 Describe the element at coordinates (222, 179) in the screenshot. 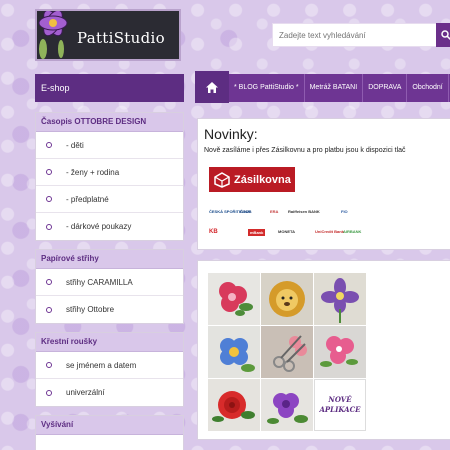

I see `package-icon` at that location.